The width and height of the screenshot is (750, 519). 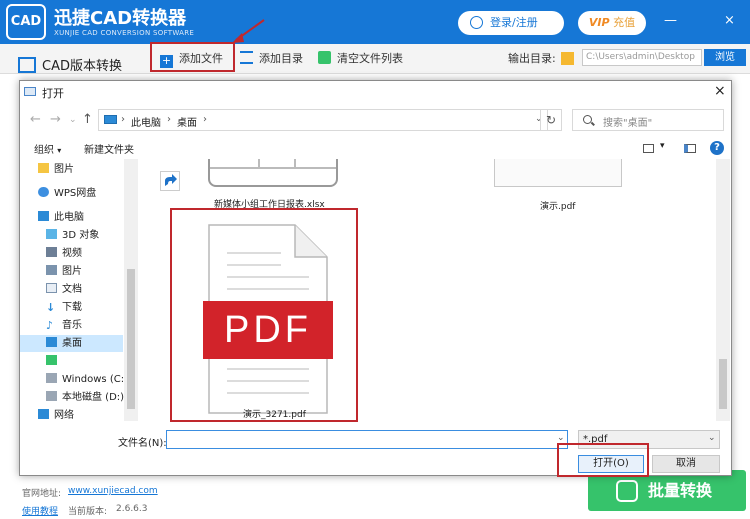 What do you see at coordinates (109, 148) in the screenshot?
I see `new-folder-button: 新建文件夹` at bounding box center [109, 148].